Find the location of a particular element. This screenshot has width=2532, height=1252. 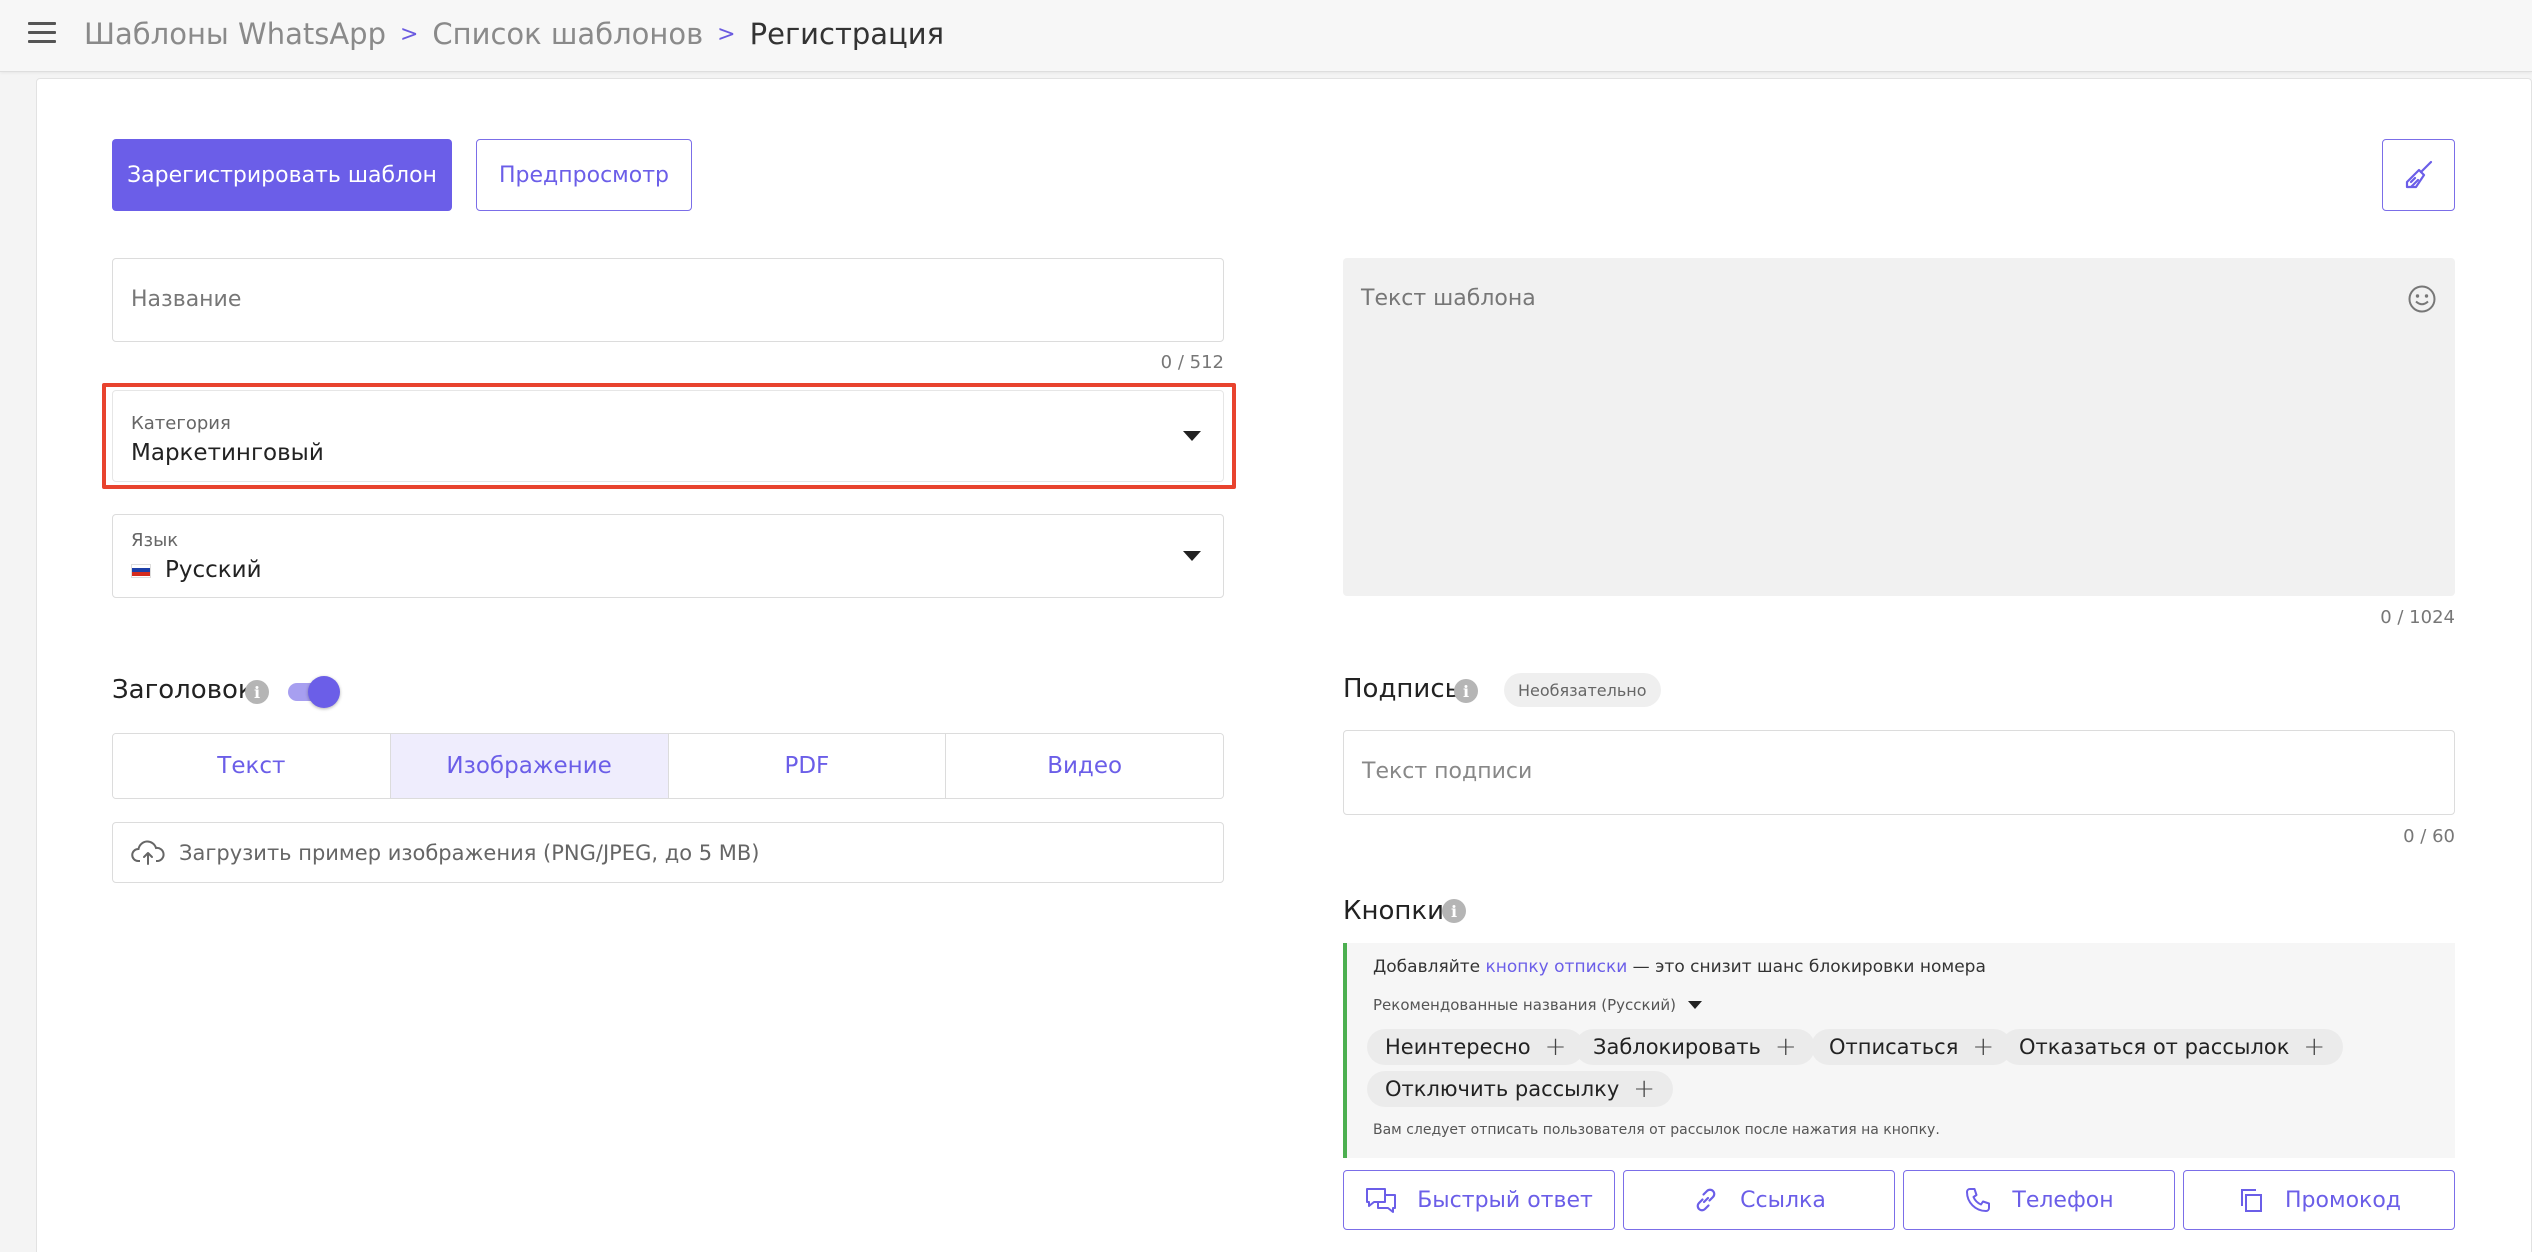

optional-badge: Необязательно is located at coordinates (1582, 690).